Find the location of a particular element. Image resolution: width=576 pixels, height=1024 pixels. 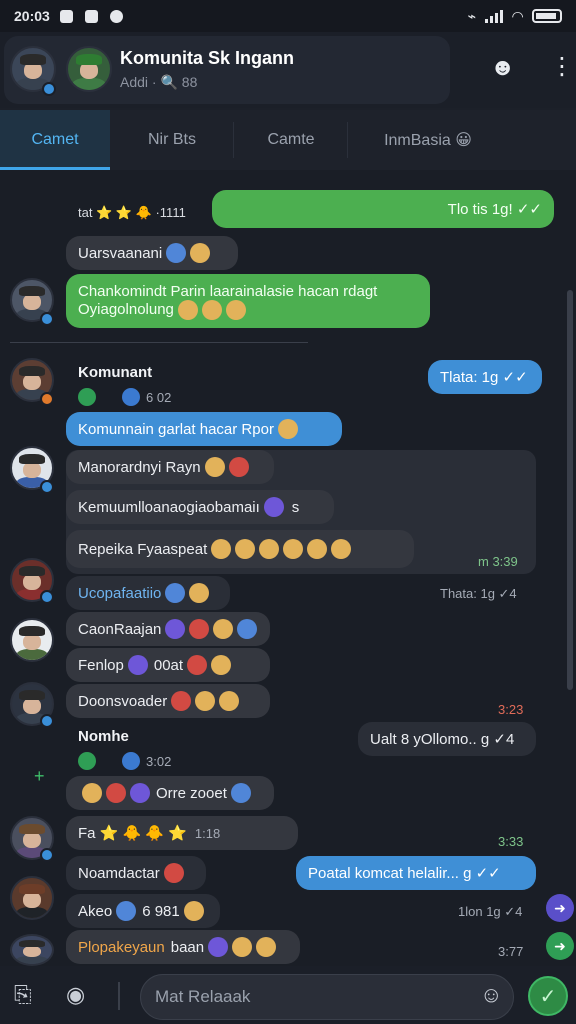

incoming-message: Komunnain garlat hacar Rpor is located at coordinates (204, 429).